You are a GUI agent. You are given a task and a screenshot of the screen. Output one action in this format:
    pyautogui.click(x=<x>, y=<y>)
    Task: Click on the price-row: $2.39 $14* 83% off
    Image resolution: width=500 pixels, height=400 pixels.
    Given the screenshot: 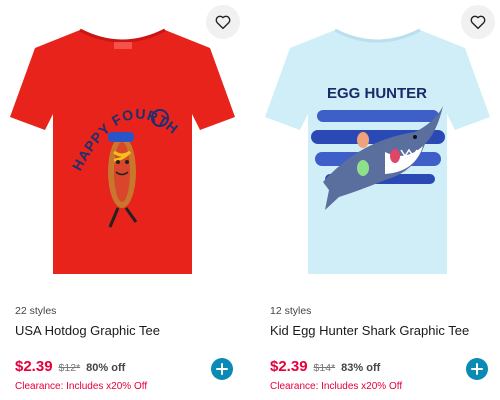 What is the action you would take?
    pyautogui.click(x=325, y=366)
    